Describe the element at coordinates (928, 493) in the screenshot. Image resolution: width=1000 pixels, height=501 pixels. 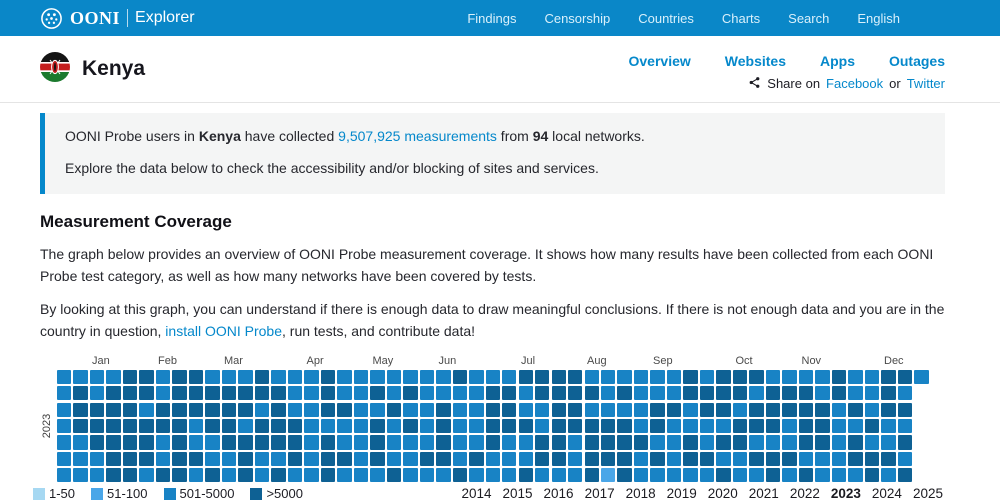
I see `year-option-2025: 2025` at that location.